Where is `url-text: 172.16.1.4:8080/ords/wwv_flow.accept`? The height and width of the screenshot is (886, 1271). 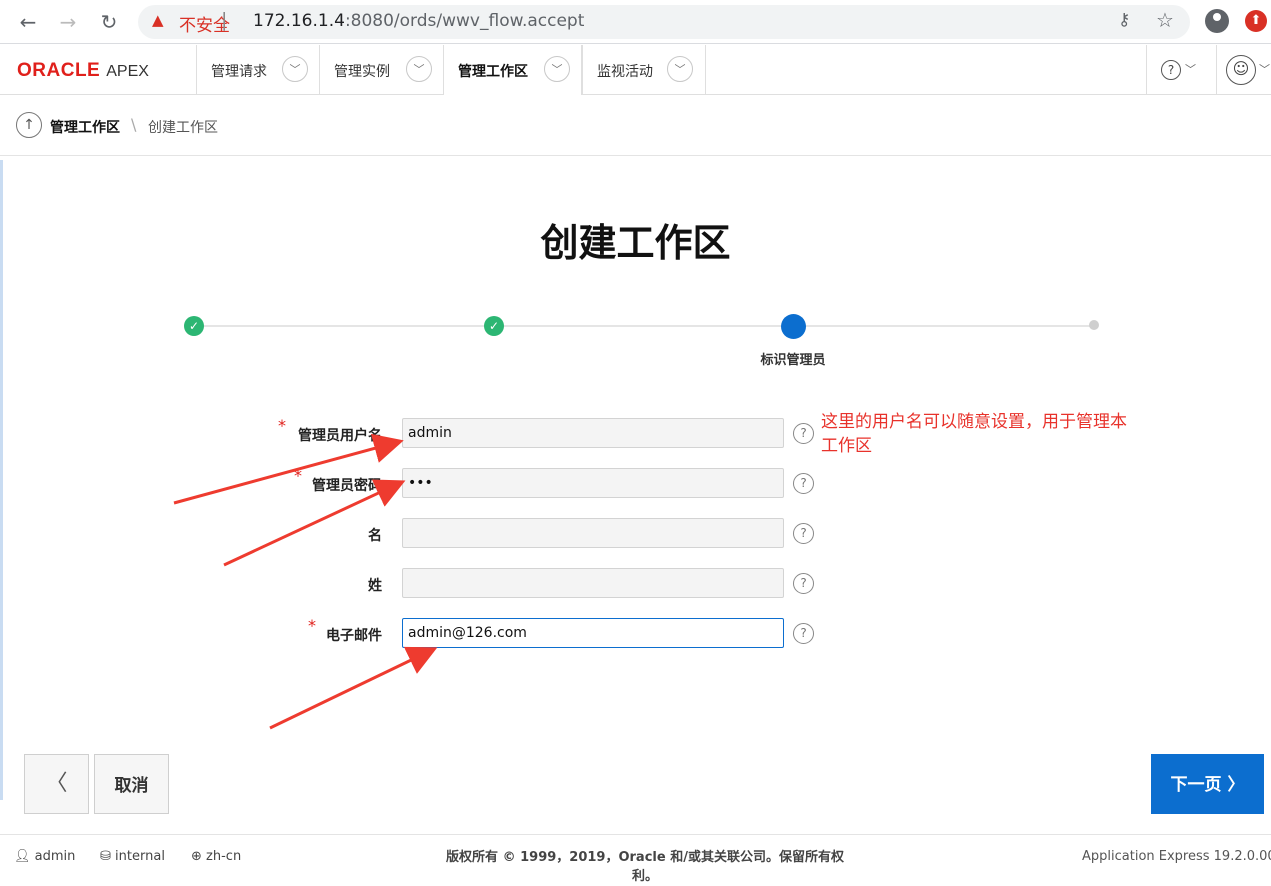
url-text: 172.16.1.4:8080/ords/wwv_flow.accept is located at coordinates (418, 21).